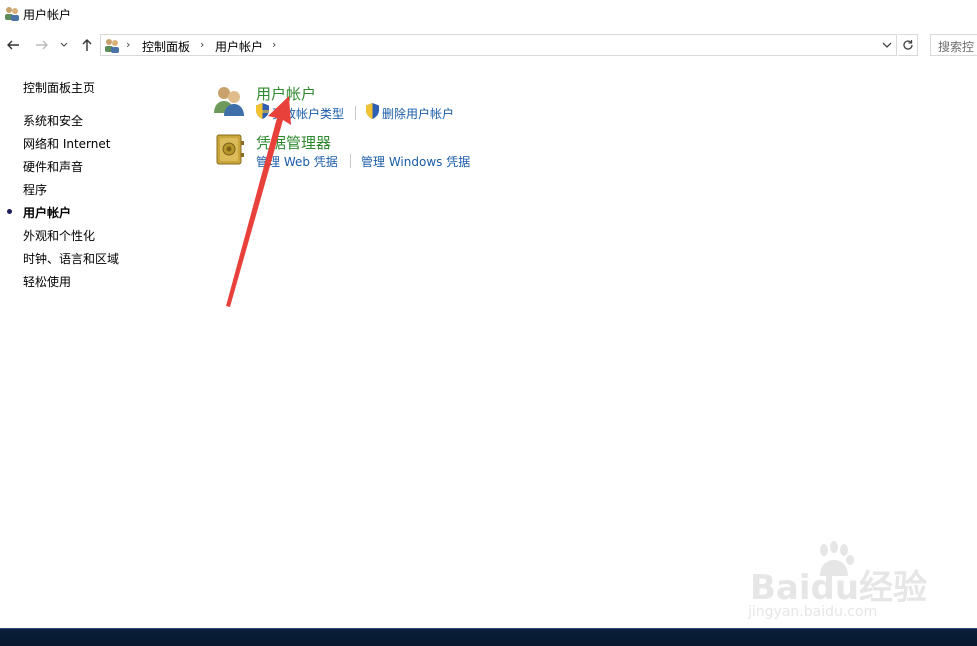 This screenshot has width=977, height=646. I want to click on navigation-bar: › 控制面板 › 用户帐户 › 搜索控, so click(488, 46).